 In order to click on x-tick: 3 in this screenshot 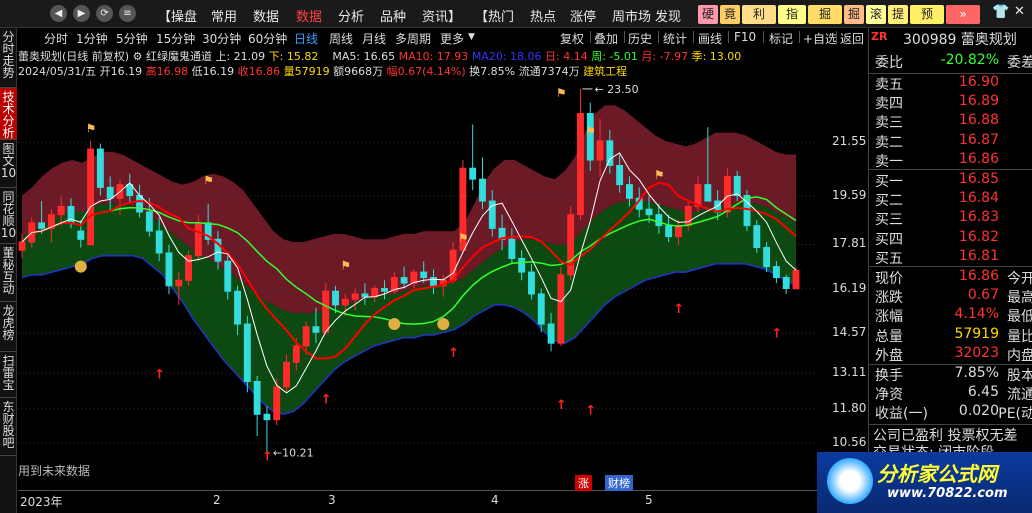, I will do `click(332, 500)`.